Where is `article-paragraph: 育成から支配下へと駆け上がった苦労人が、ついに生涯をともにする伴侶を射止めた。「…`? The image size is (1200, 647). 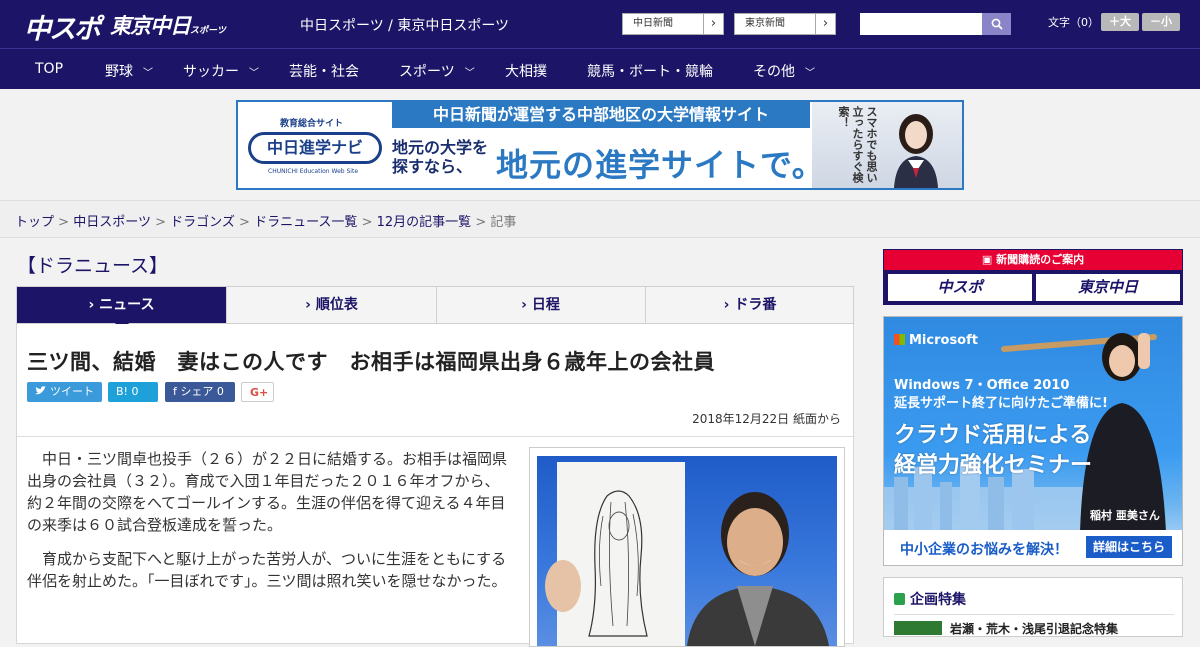
article-paragraph: 育成から支配下へと駆け上がった苦労人が、ついに生涯をともにする伴侶を射止めた。「… is located at coordinates (267, 570).